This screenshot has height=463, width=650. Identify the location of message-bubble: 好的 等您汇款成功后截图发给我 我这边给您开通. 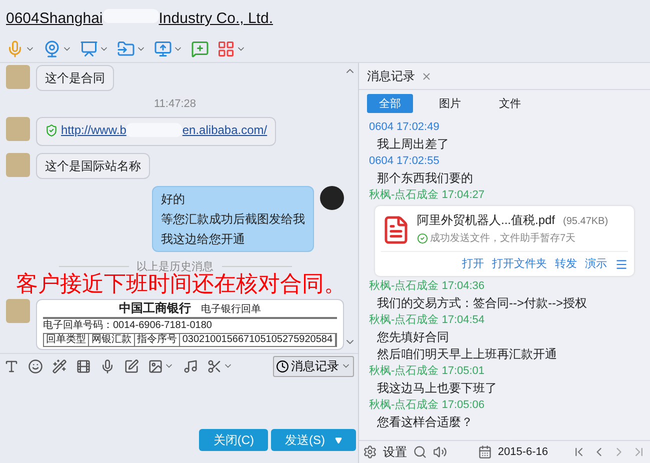
(233, 219).